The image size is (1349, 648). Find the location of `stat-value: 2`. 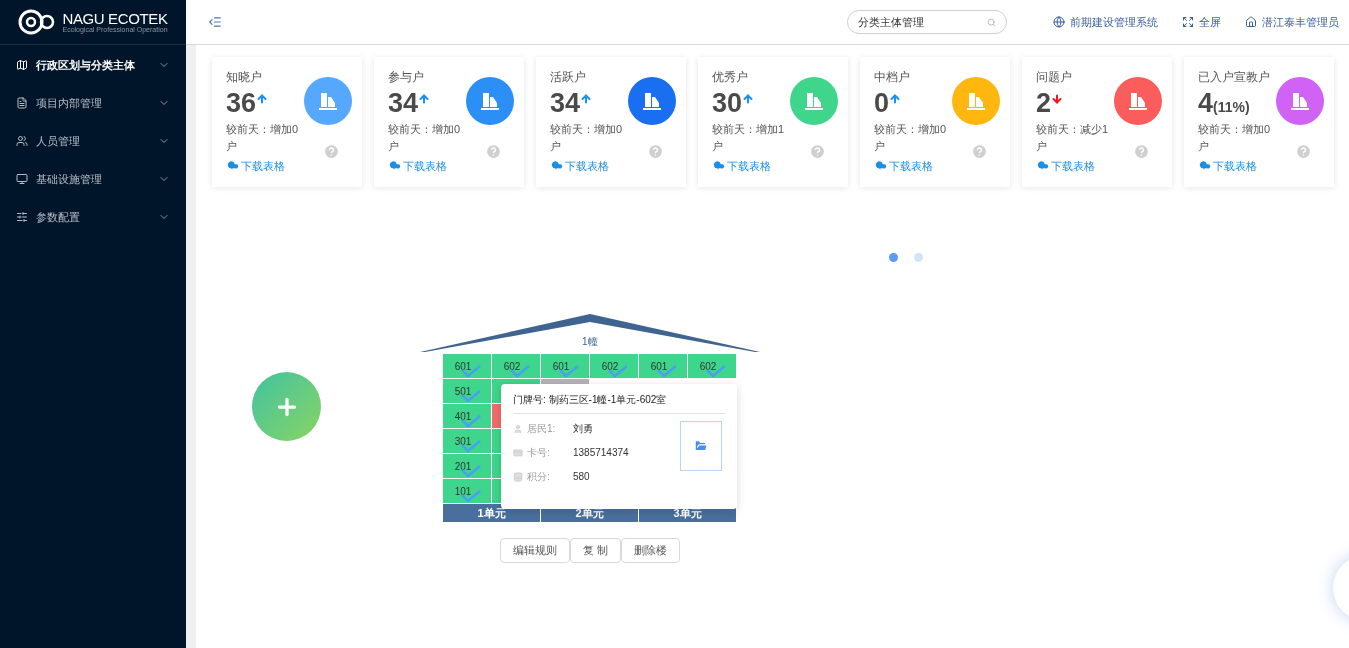

stat-value: 2 is located at coordinates (1044, 103).